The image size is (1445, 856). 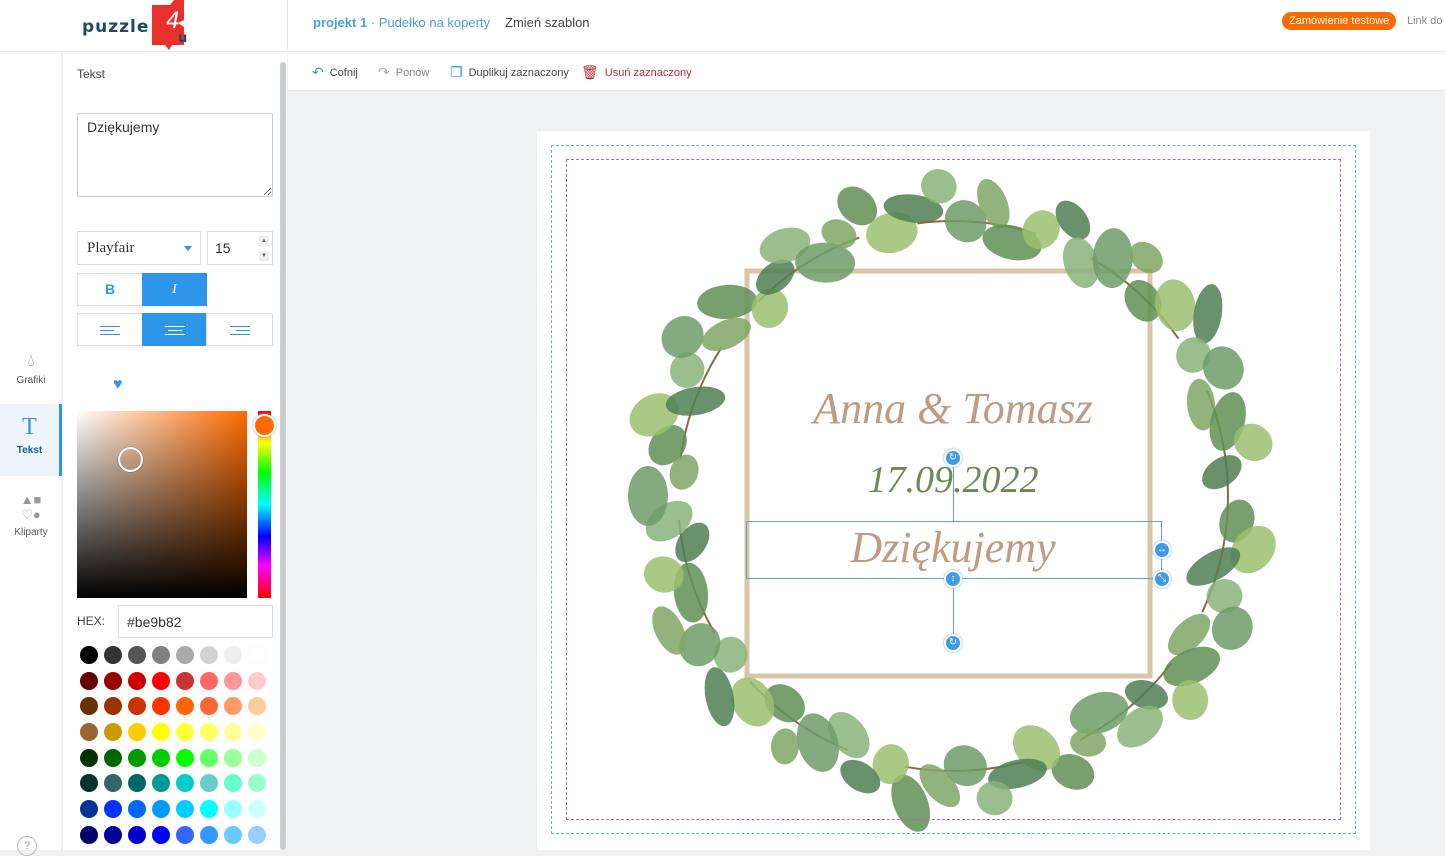 What do you see at coordinates (27, 846) in the screenshot?
I see `help-icon: ?` at bounding box center [27, 846].